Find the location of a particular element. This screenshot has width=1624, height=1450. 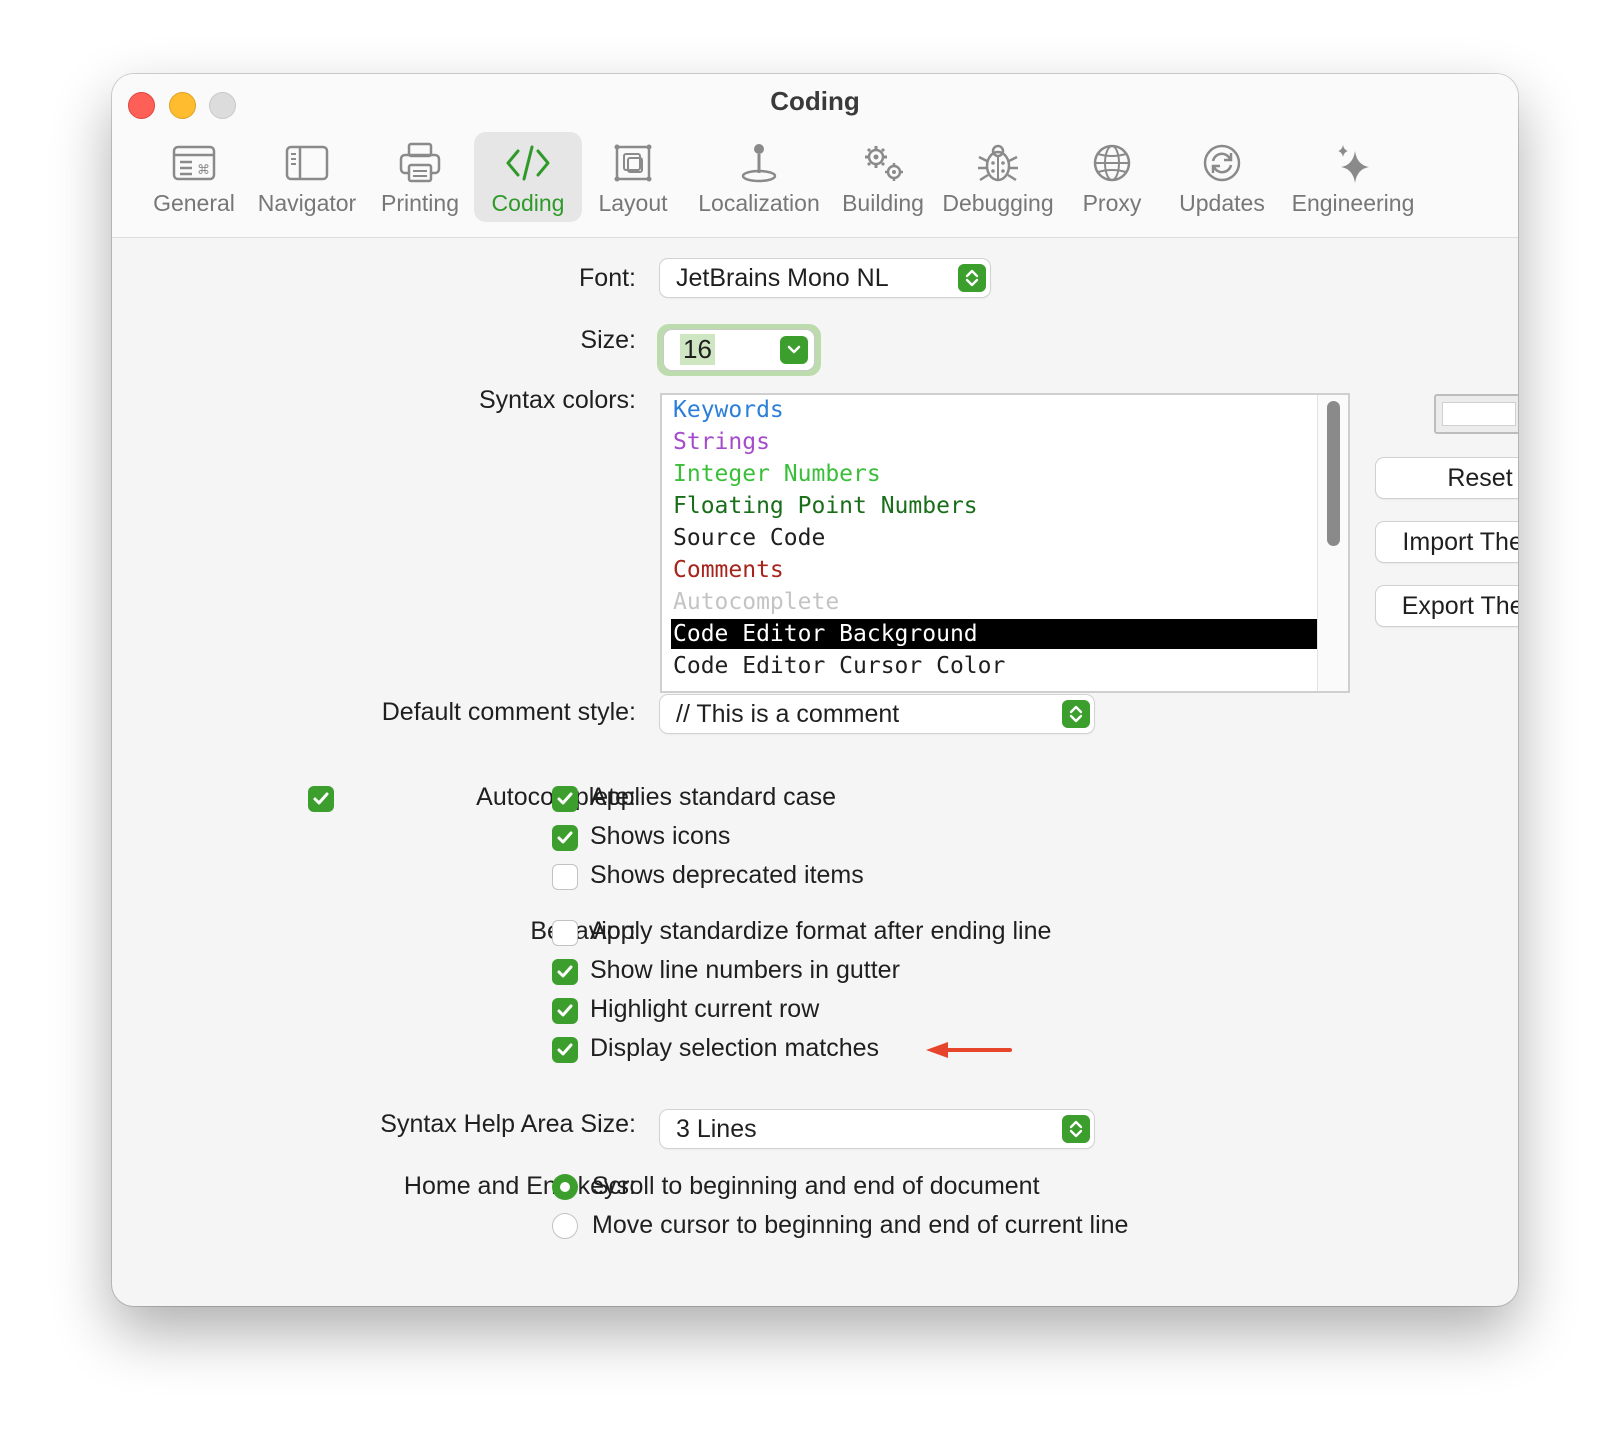

autocomplete-checkbox is located at coordinates (321, 799).